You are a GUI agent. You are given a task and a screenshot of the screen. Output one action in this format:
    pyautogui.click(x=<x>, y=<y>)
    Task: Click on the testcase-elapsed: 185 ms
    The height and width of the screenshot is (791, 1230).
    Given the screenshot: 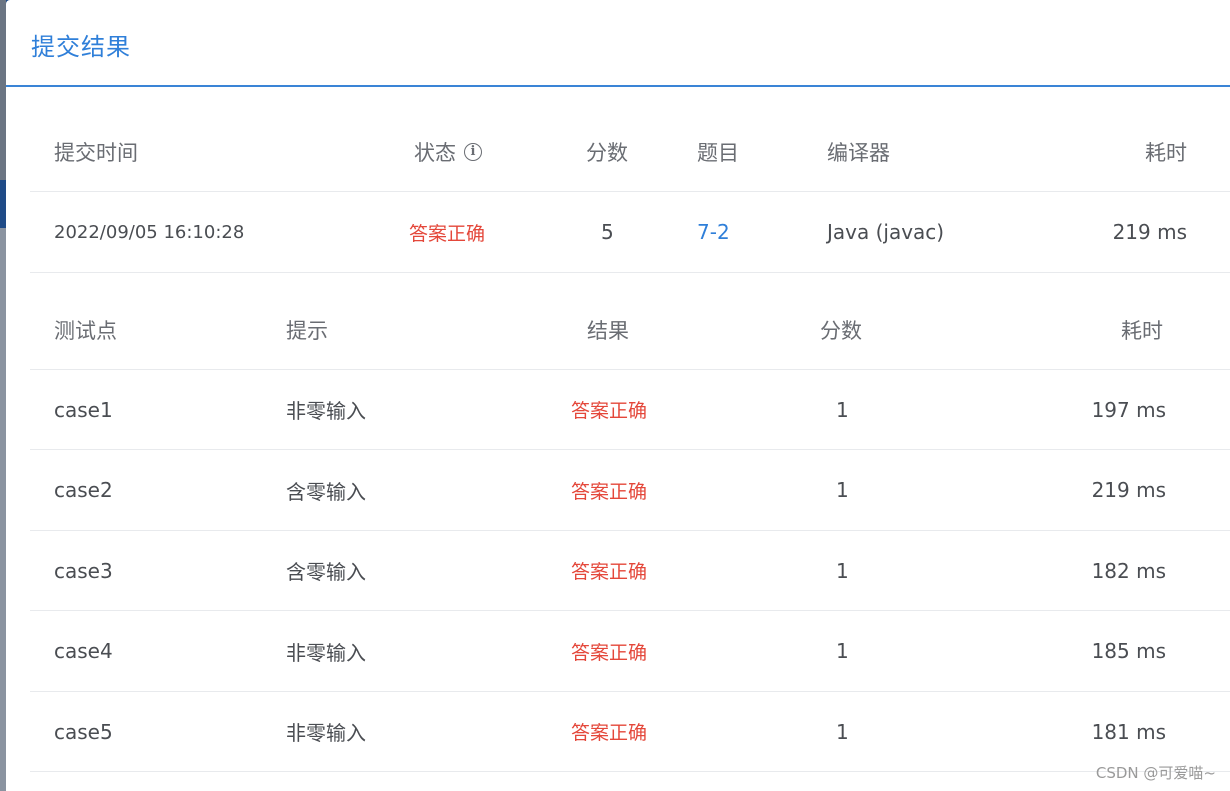 What is the action you would take?
    pyautogui.click(x=1128, y=651)
    